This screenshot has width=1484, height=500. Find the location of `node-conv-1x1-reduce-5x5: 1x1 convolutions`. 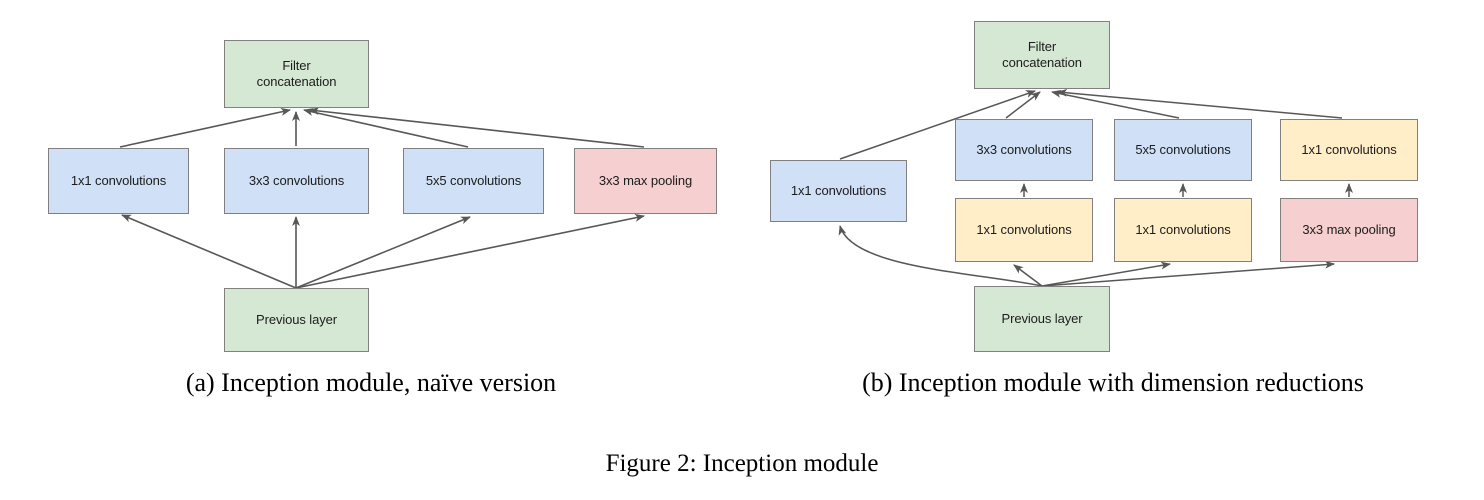

node-conv-1x1-reduce-5x5: 1x1 convolutions is located at coordinates (1183, 230).